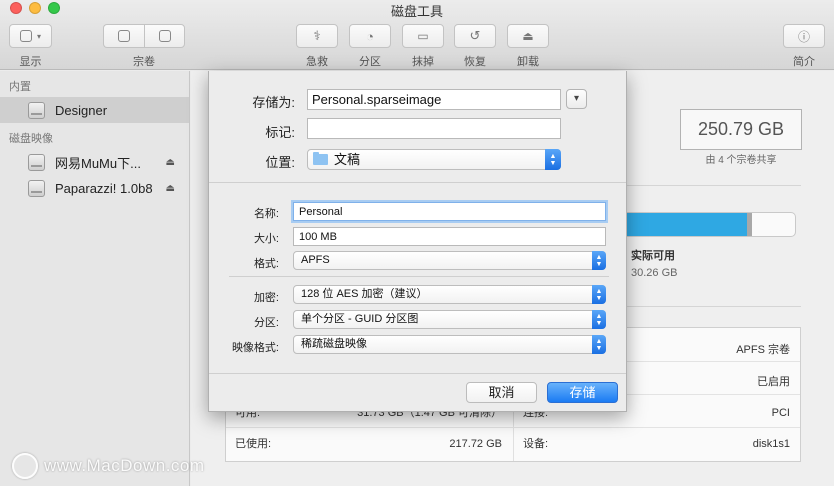  I want to click on internal-disk-icon, so click(36, 110).